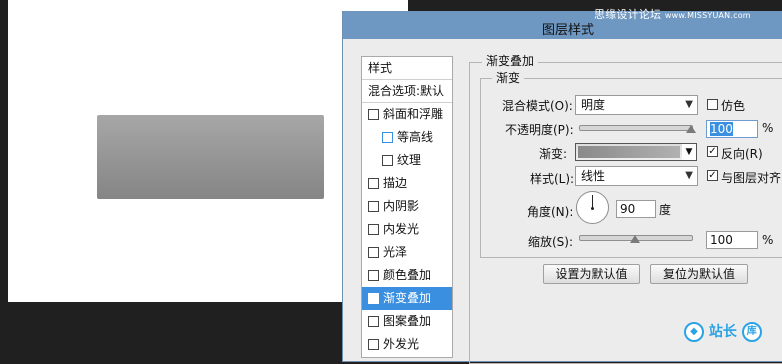  I want to click on style-item-label: 内阴影, so click(401, 206).